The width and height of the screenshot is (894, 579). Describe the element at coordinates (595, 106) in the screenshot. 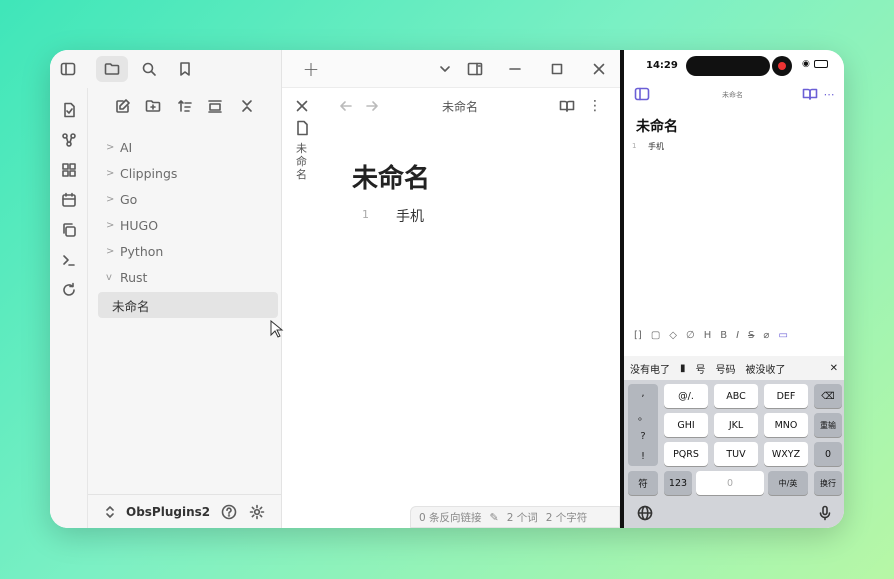

I see `more-options-icon: ⋮` at that location.